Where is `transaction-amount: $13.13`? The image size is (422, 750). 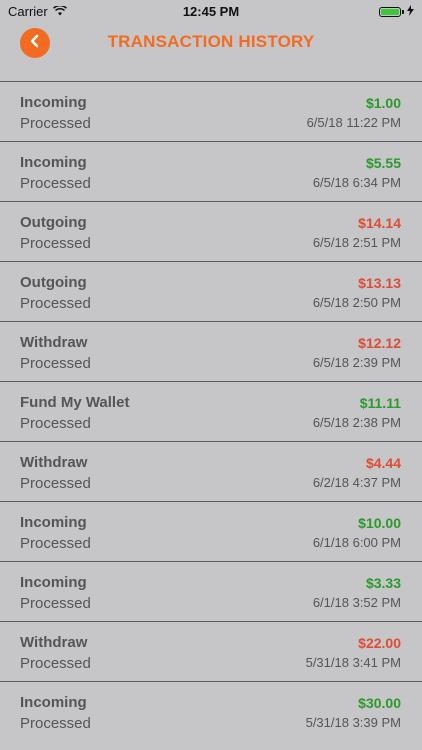
transaction-amount: $13.13 is located at coordinates (379, 283).